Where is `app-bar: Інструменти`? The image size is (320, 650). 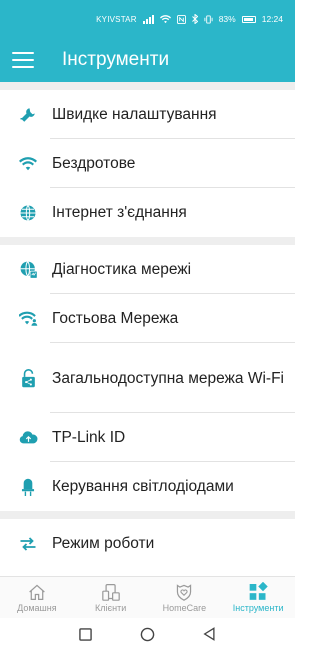
app-bar: Інструменти is located at coordinates (147, 60).